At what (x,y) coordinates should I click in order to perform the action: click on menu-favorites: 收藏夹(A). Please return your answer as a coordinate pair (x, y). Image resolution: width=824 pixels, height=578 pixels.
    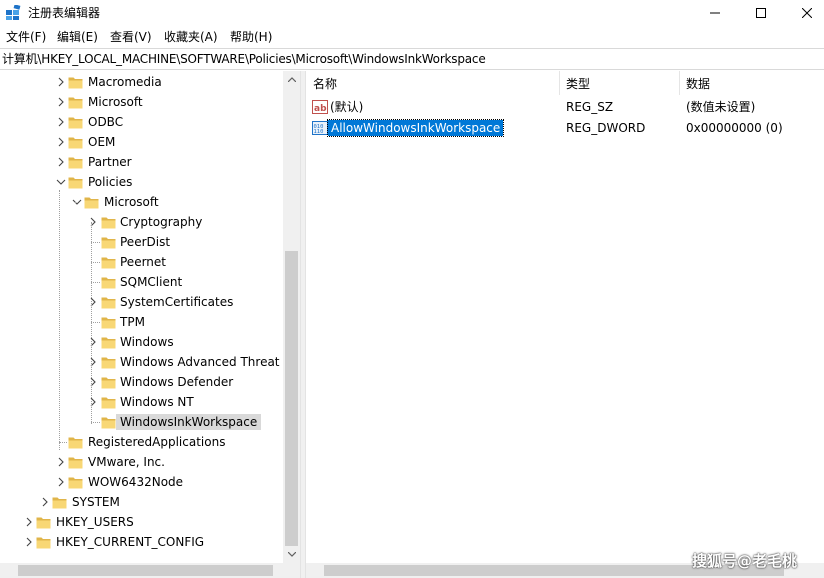
    Looking at the image, I should click on (191, 37).